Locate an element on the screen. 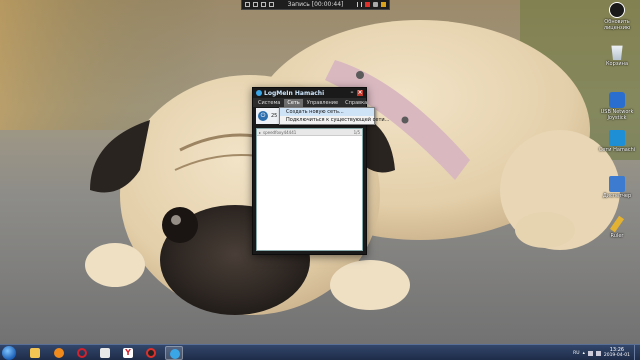 This screenshot has height=361, width=640. fullscreen-icon is located at coordinates (263, 4).